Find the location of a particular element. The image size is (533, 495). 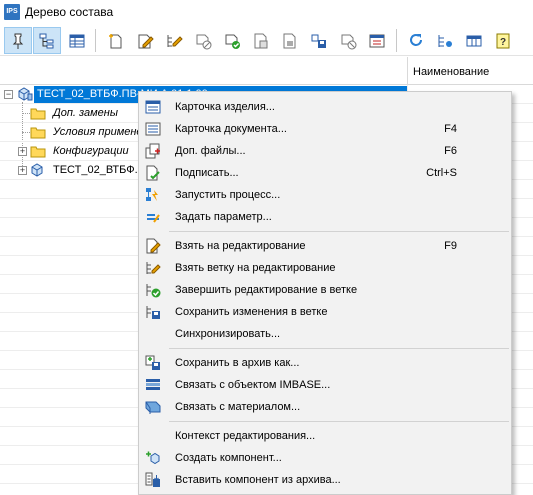

help-icon: ? is located at coordinates (503, 40).